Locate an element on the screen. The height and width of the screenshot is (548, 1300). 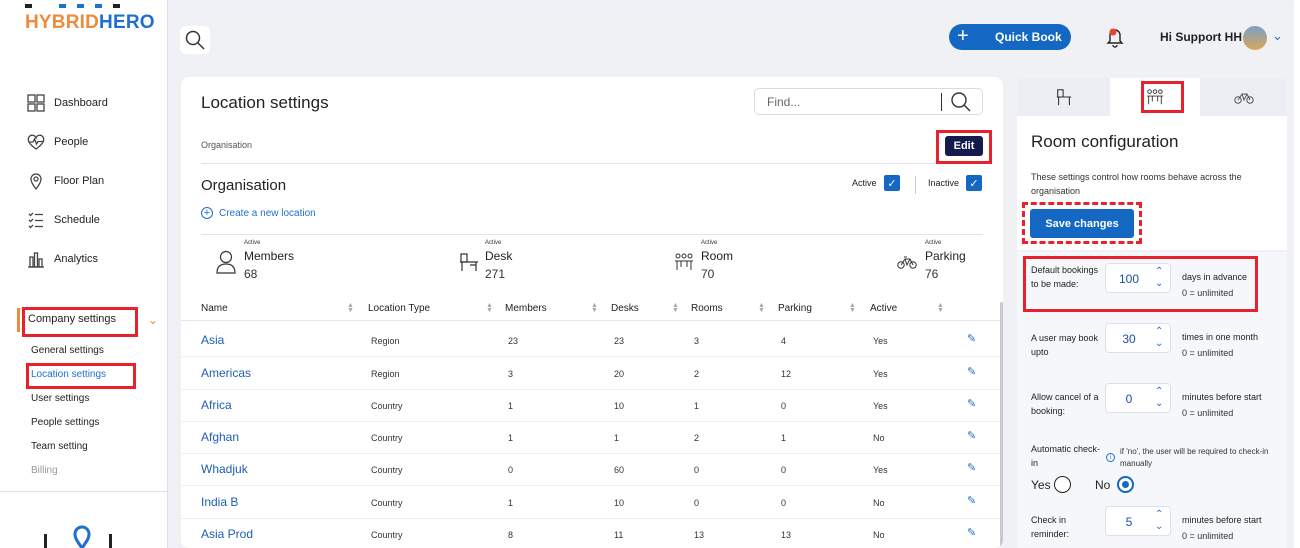
column-header-desks: Desks is located at coordinates (625, 308).